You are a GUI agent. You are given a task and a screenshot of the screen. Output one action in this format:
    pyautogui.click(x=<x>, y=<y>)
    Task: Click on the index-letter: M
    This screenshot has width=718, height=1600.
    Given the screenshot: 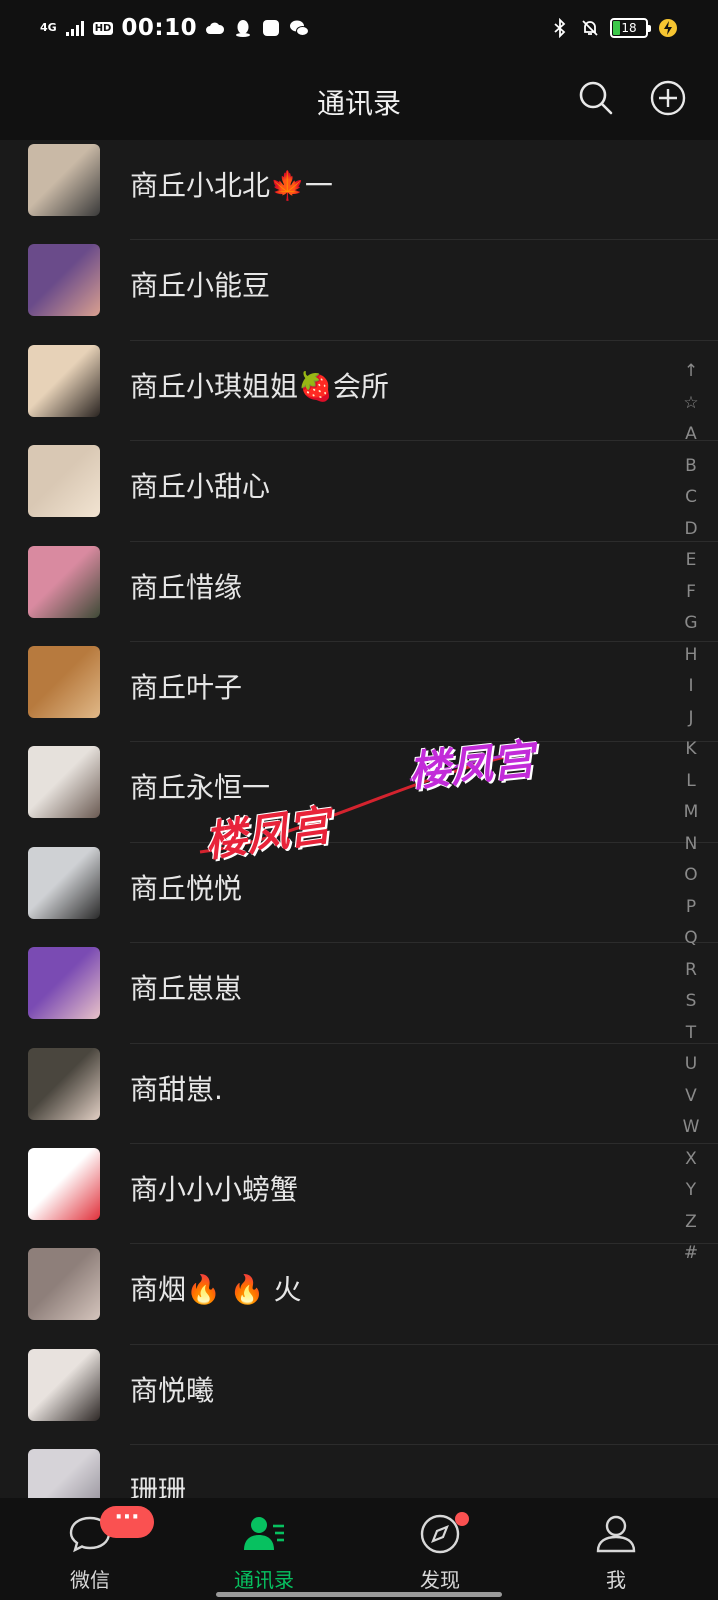 What is the action you would take?
    pyautogui.click(x=691, y=813)
    